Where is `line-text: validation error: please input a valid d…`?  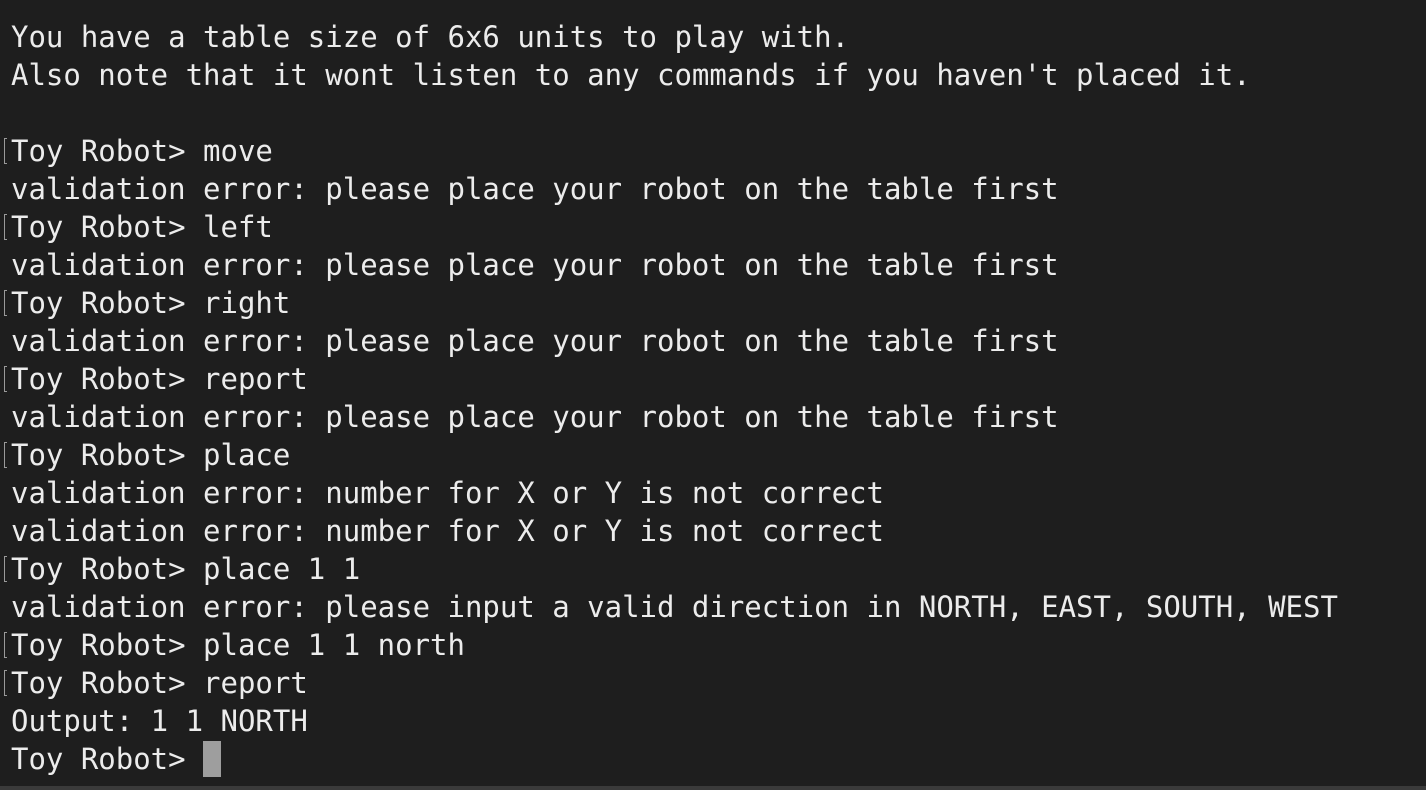
line-text: validation error: please input a valid d… is located at coordinates (674, 607).